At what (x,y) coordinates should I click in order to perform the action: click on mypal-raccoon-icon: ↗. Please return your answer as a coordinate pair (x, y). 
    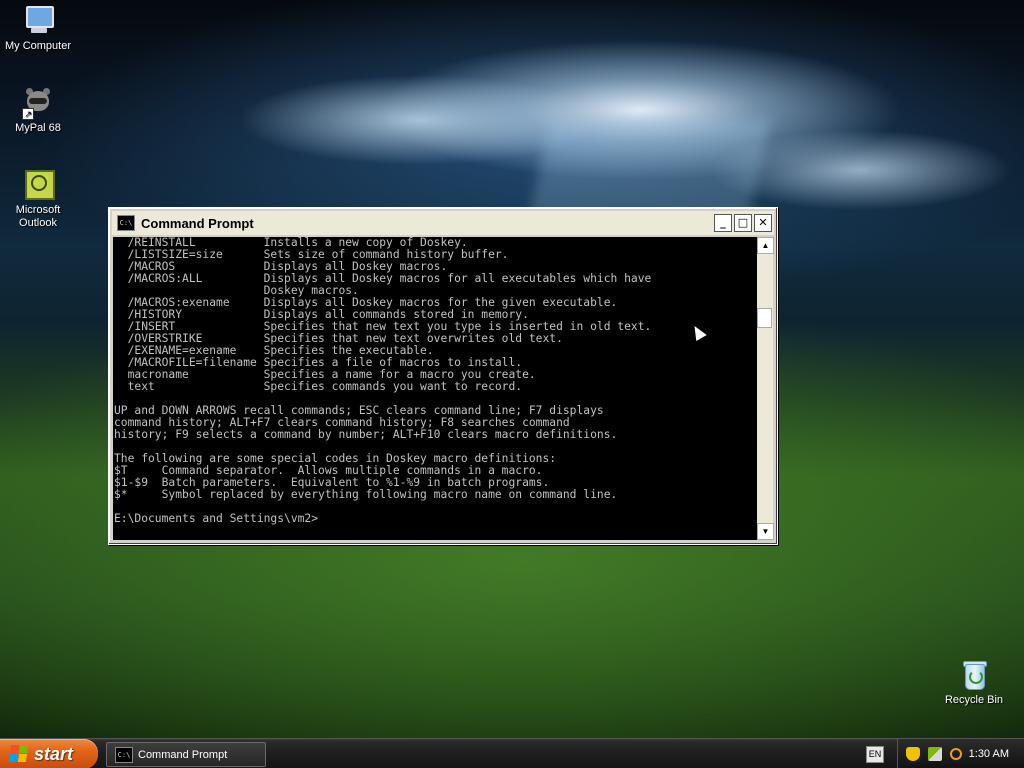
    Looking at the image, I should click on (38, 103).